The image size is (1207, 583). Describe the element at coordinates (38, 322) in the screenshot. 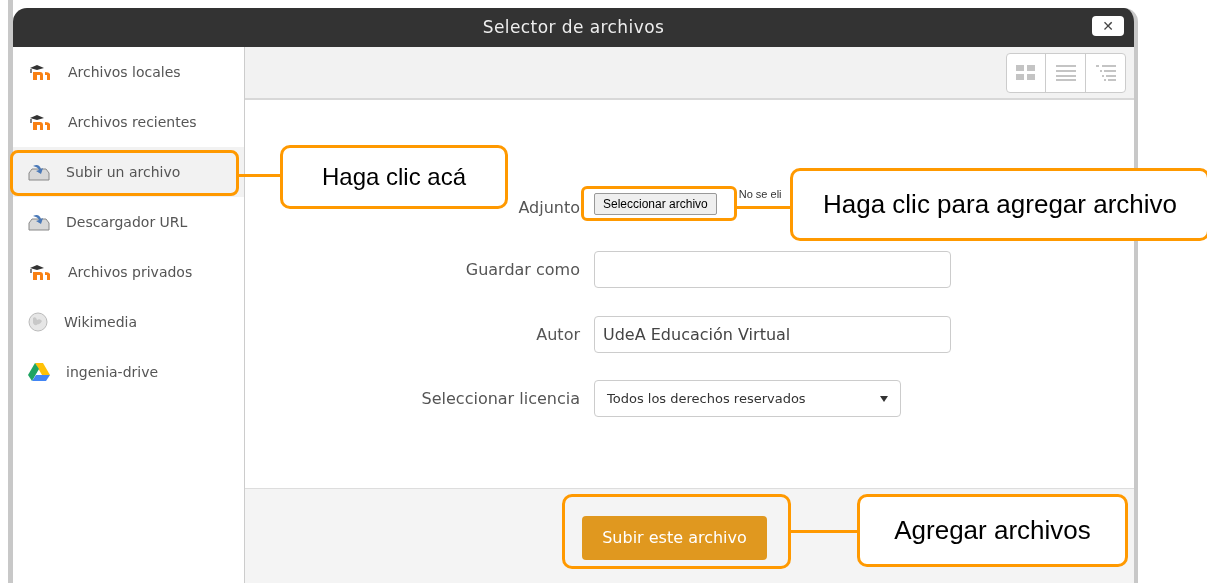

I see `globe-icon` at that location.